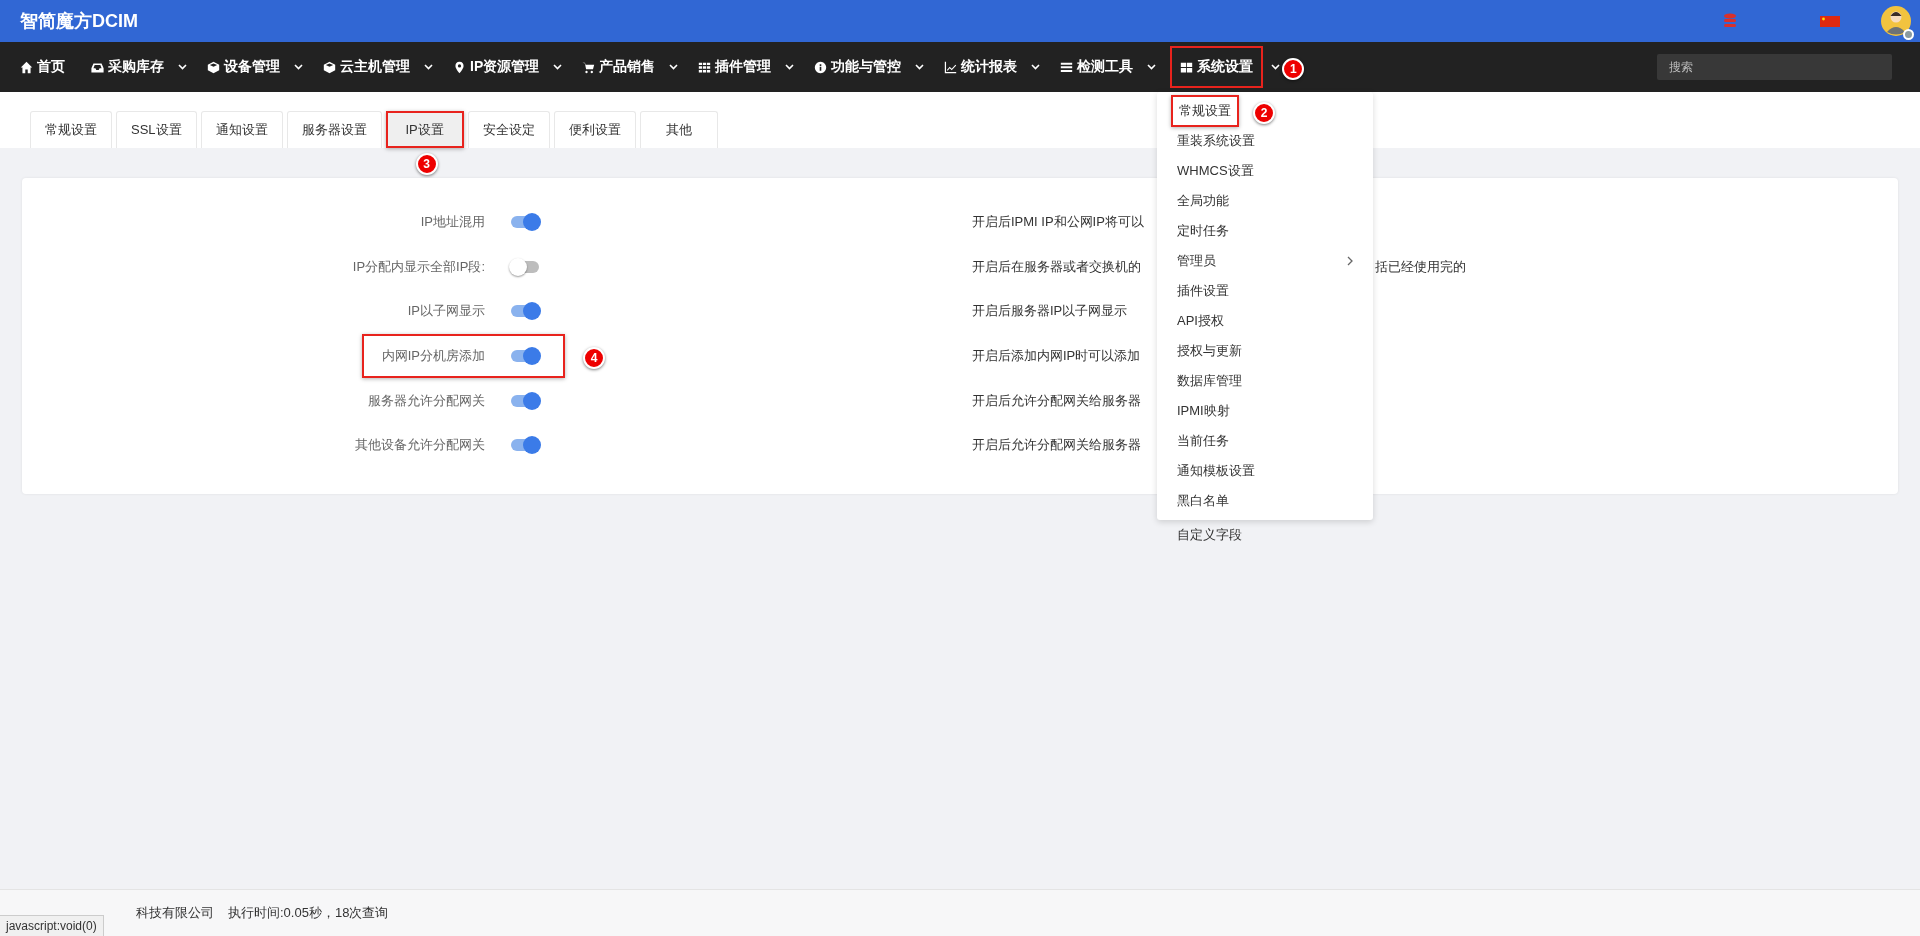  Describe the element at coordinates (594, 358) in the screenshot. I see `callout-badge: 4` at that location.